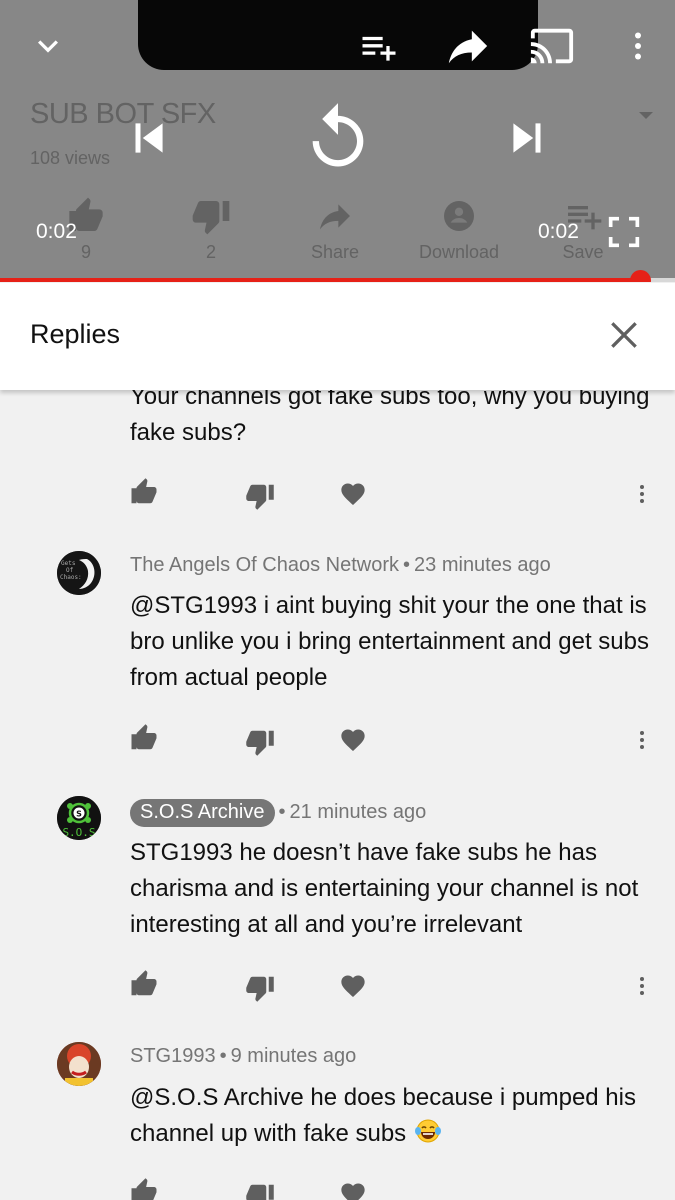  I want to click on fullscreen-button, so click(624, 232).